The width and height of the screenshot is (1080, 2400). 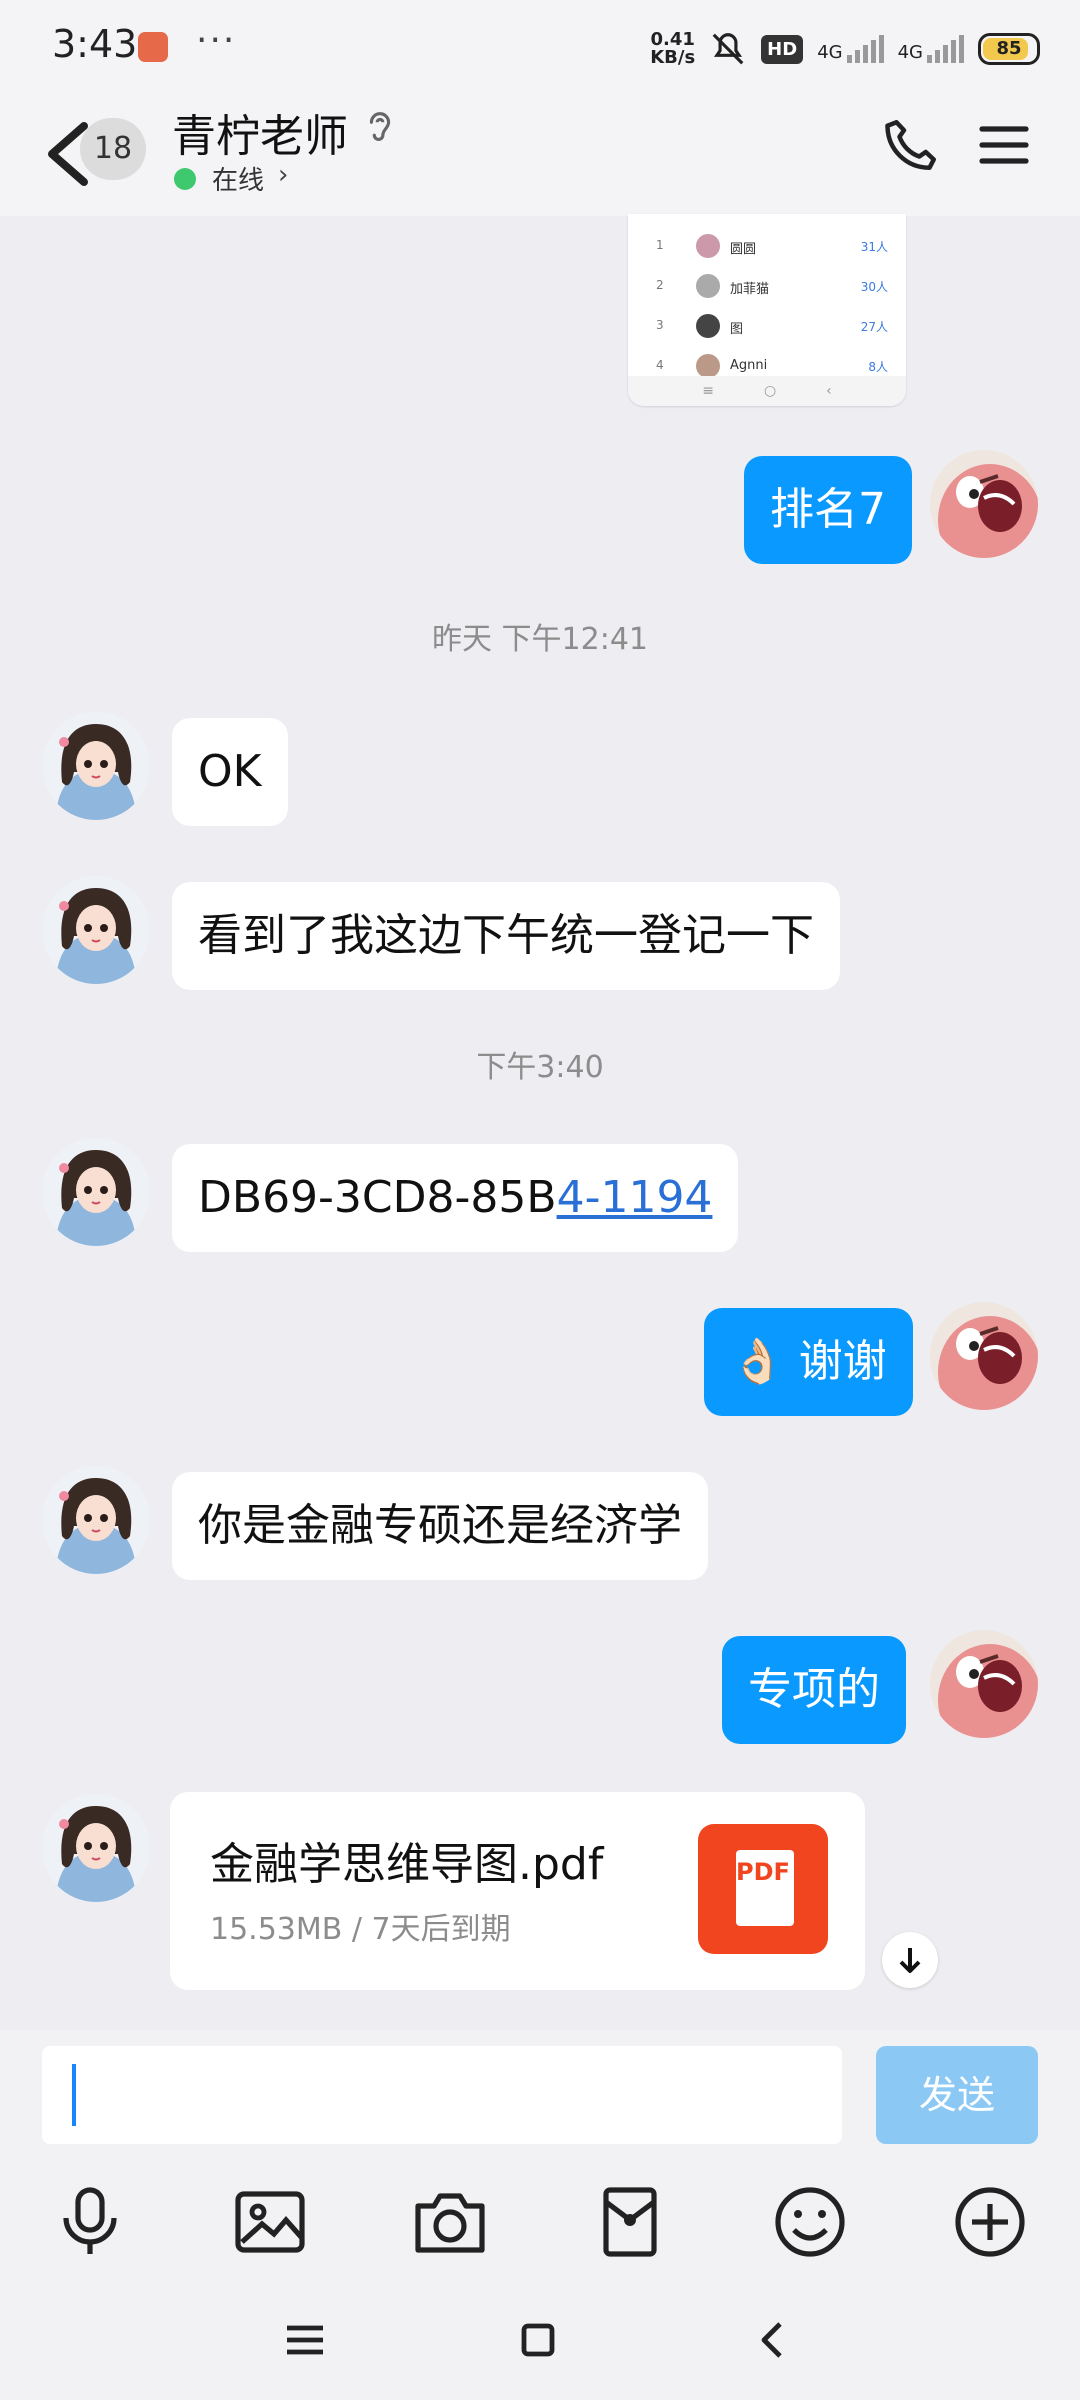 I want to click on timestamp: 昨天 下午12:41, so click(x=540, y=639).